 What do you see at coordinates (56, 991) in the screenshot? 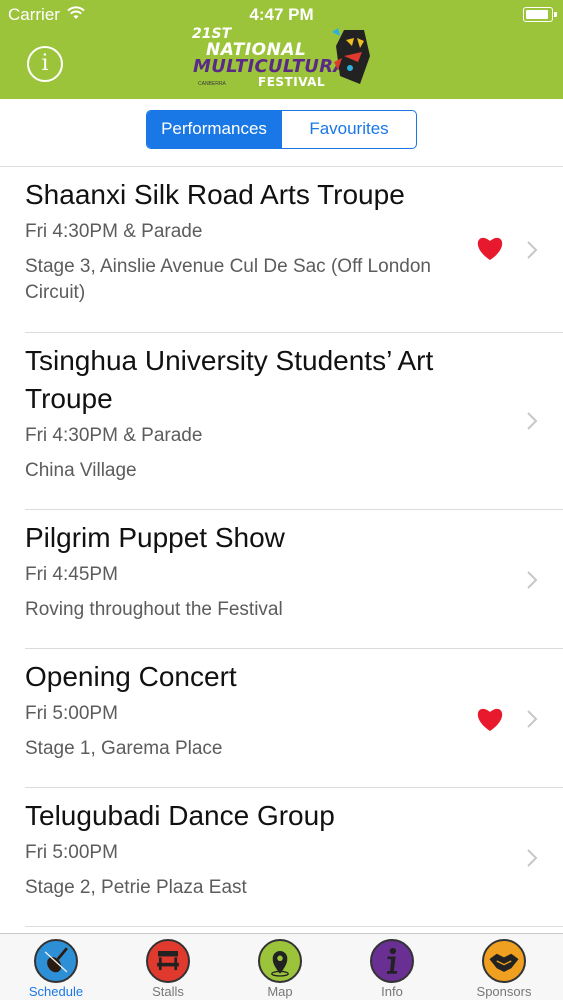
I see `tab-label: Schedule` at bounding box center [56, 991].